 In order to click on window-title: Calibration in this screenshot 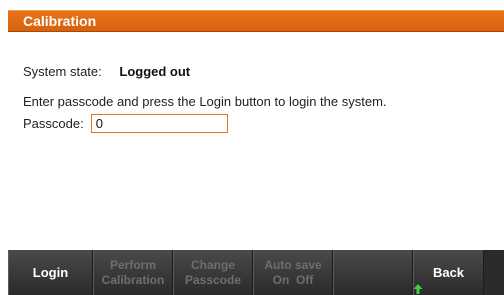, I will do `click(60, 21)`.